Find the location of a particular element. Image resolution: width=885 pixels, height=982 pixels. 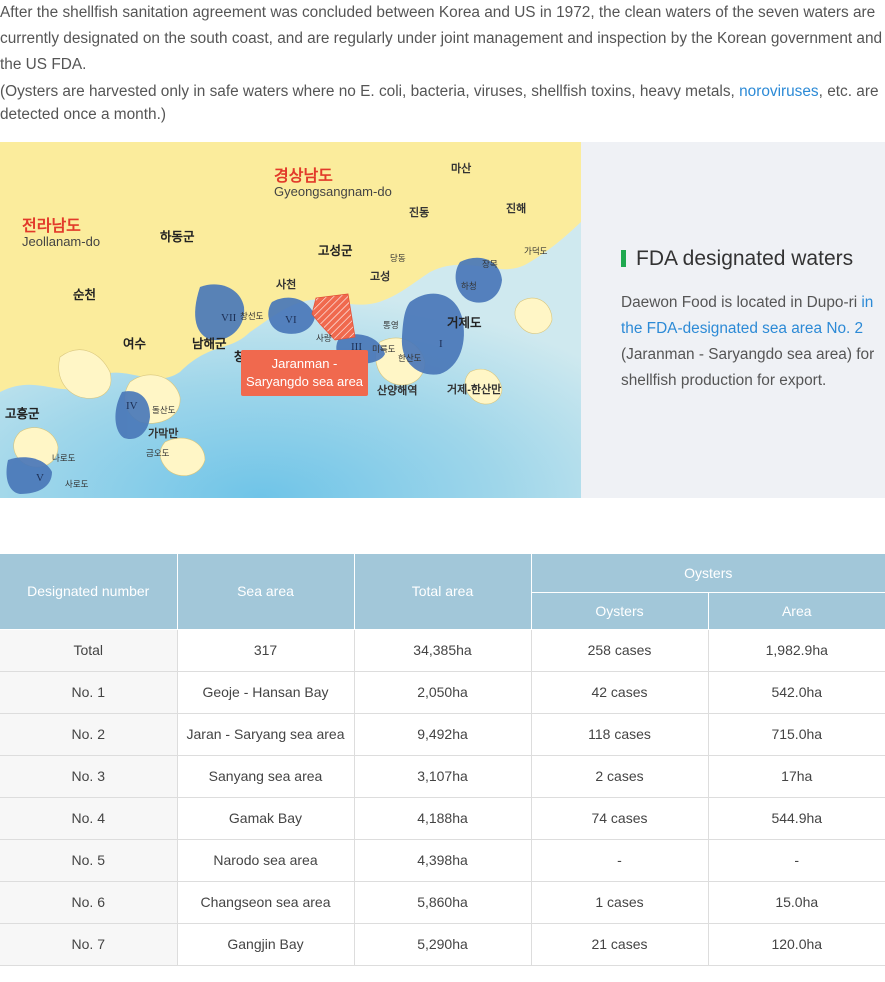

header-oysters: Oysters is located at coordinates (620, 611).